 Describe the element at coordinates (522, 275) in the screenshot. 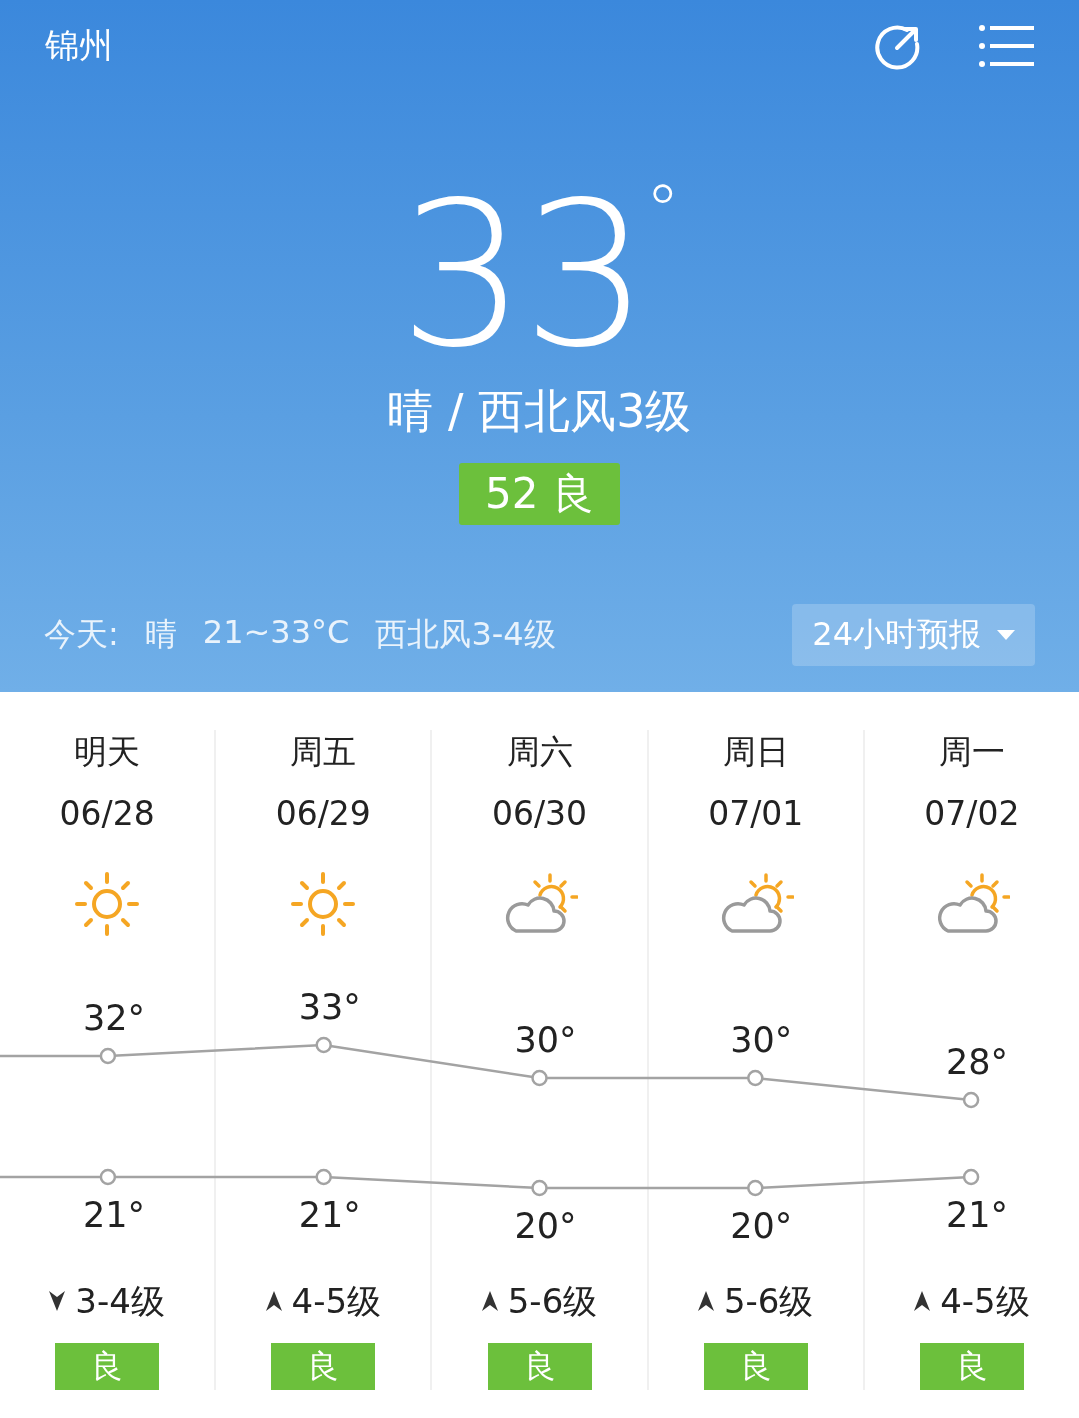

I see `current-temperature: 33` at that location.